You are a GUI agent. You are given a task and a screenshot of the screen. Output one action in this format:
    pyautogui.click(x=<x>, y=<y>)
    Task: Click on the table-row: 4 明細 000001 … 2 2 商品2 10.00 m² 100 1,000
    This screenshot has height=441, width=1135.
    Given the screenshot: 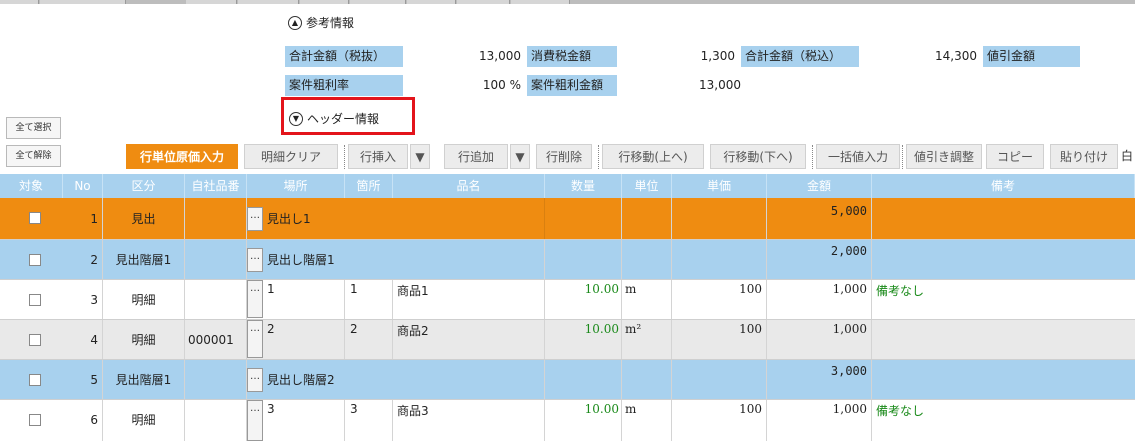 What is the action you would take?
    pyautogui.click(x=567, y=340)
    